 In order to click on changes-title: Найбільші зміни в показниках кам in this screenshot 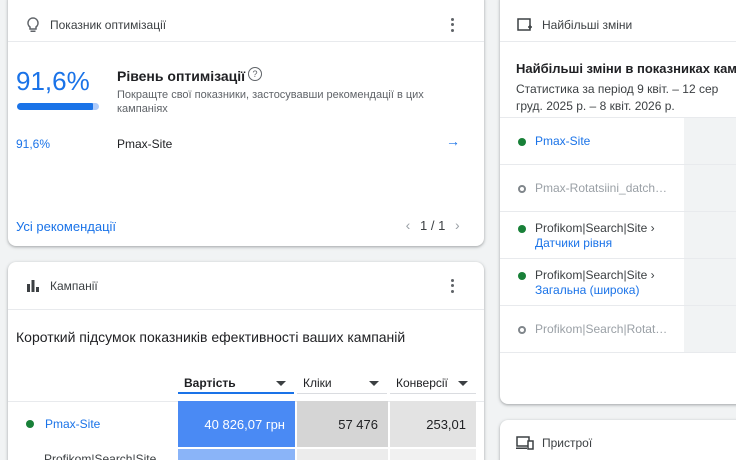, I will do `click(626, 68)`.